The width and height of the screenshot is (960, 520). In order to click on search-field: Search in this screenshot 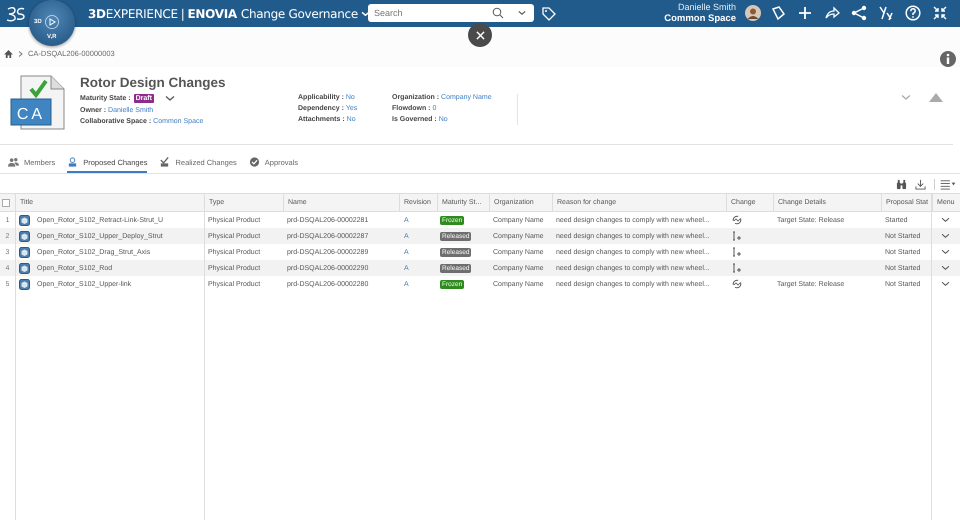, I will do `click(451, 13)`.